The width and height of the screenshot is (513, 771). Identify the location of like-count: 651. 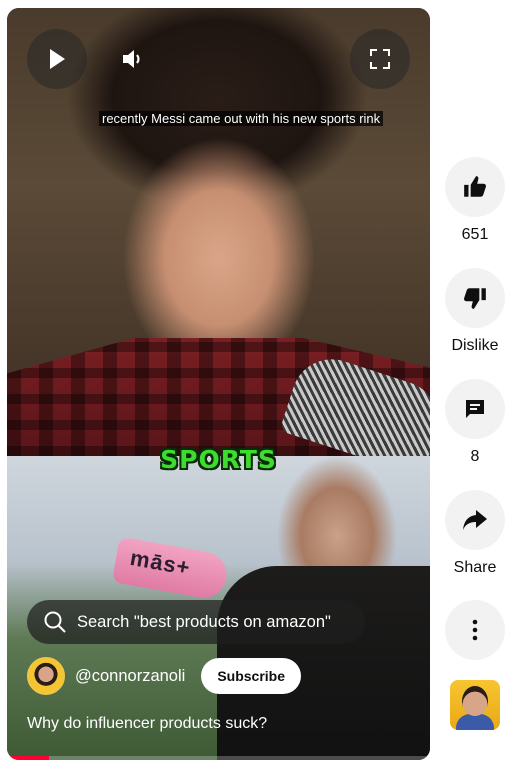
(475, 234).